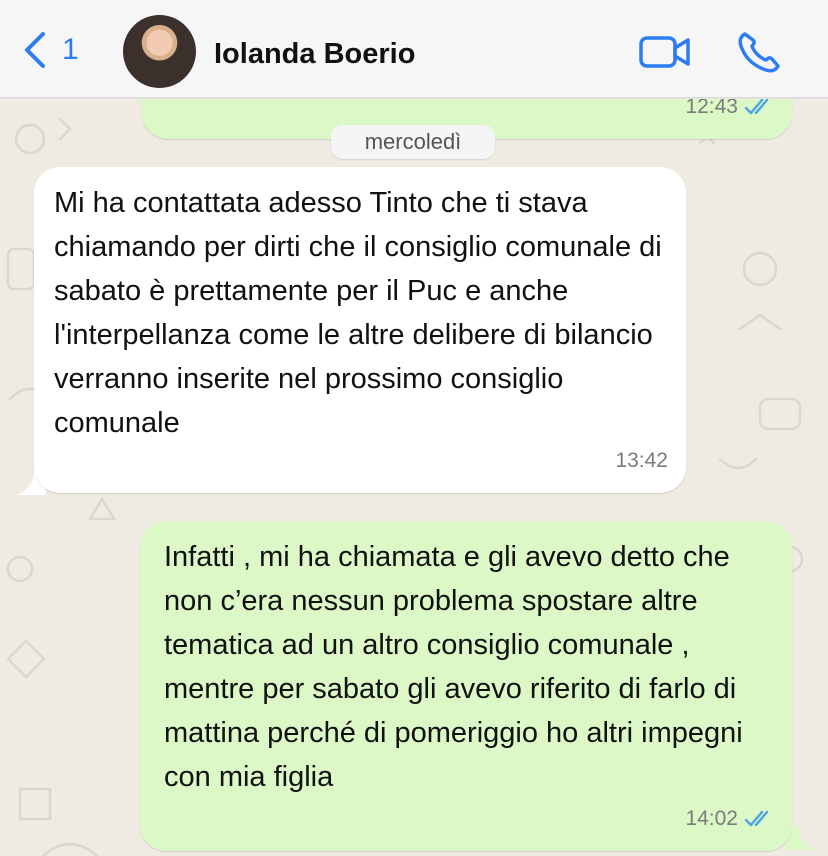 The height and width of the screenshot is (856, 828). What do you see at coordinates (35, 50) in the screenshot?
I see `chevron-left-icon` at bounding box center [35, 50].